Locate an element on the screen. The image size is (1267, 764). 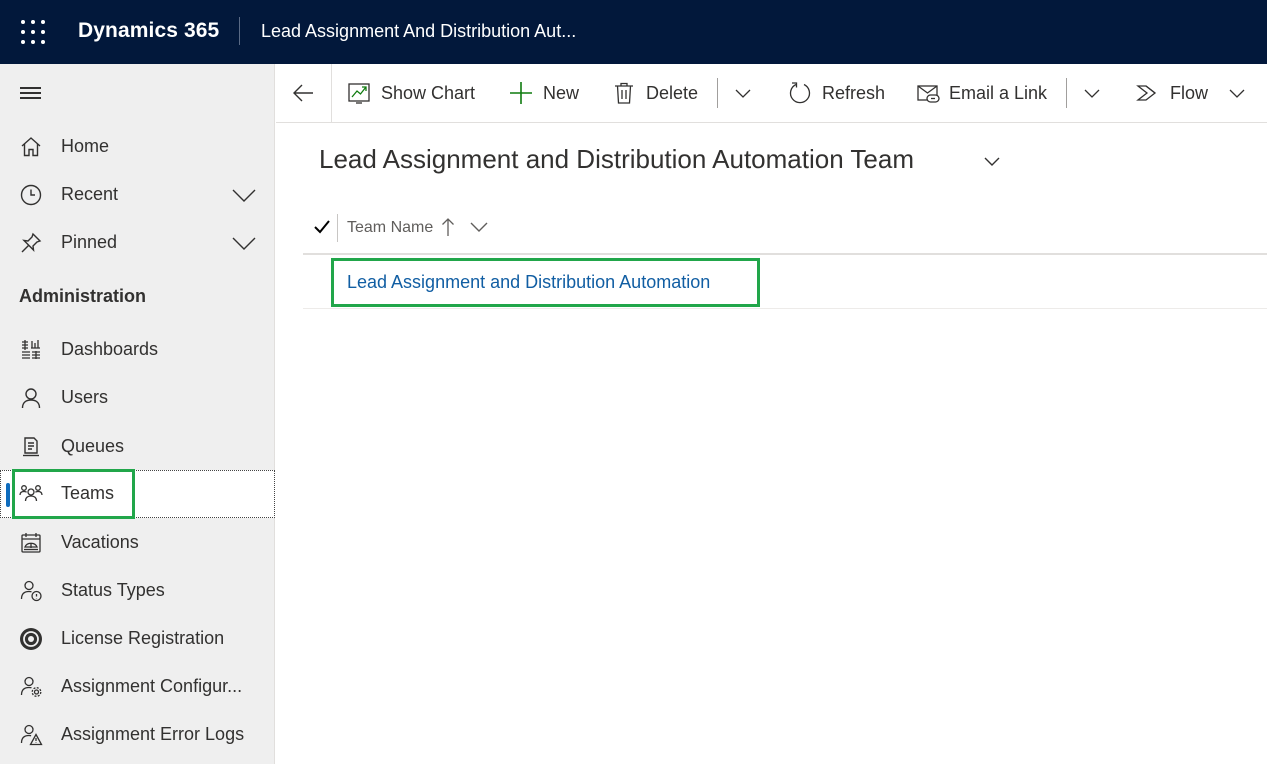
new-button: New is located at coordinates (549, 93).